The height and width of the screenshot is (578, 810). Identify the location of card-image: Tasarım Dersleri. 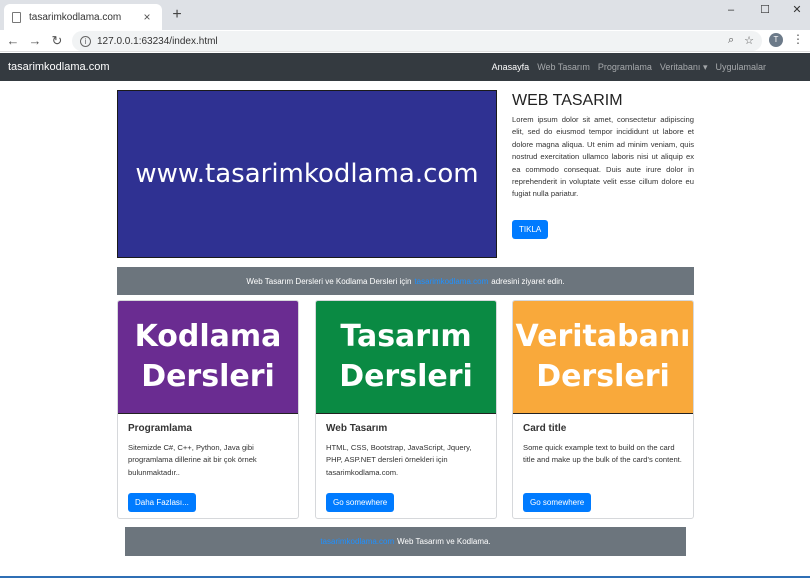
(406, 357).